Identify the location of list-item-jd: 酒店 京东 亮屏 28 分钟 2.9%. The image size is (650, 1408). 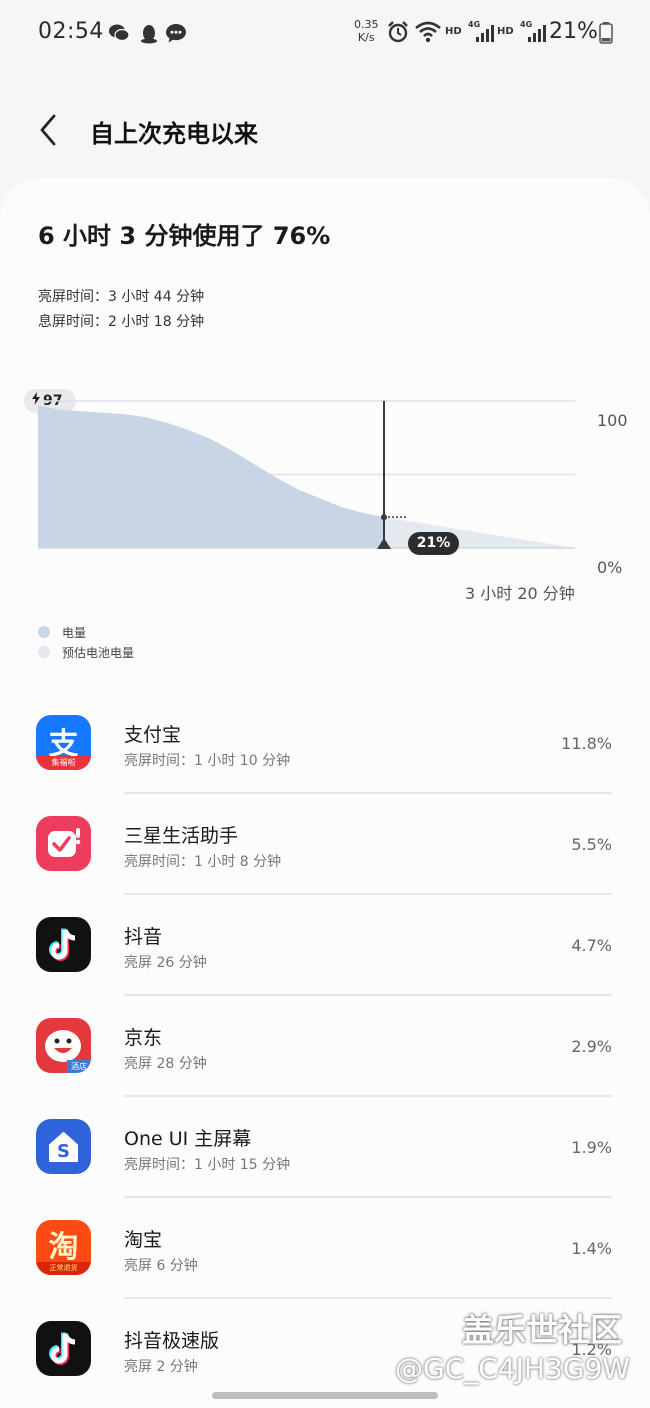
(325, 1046).